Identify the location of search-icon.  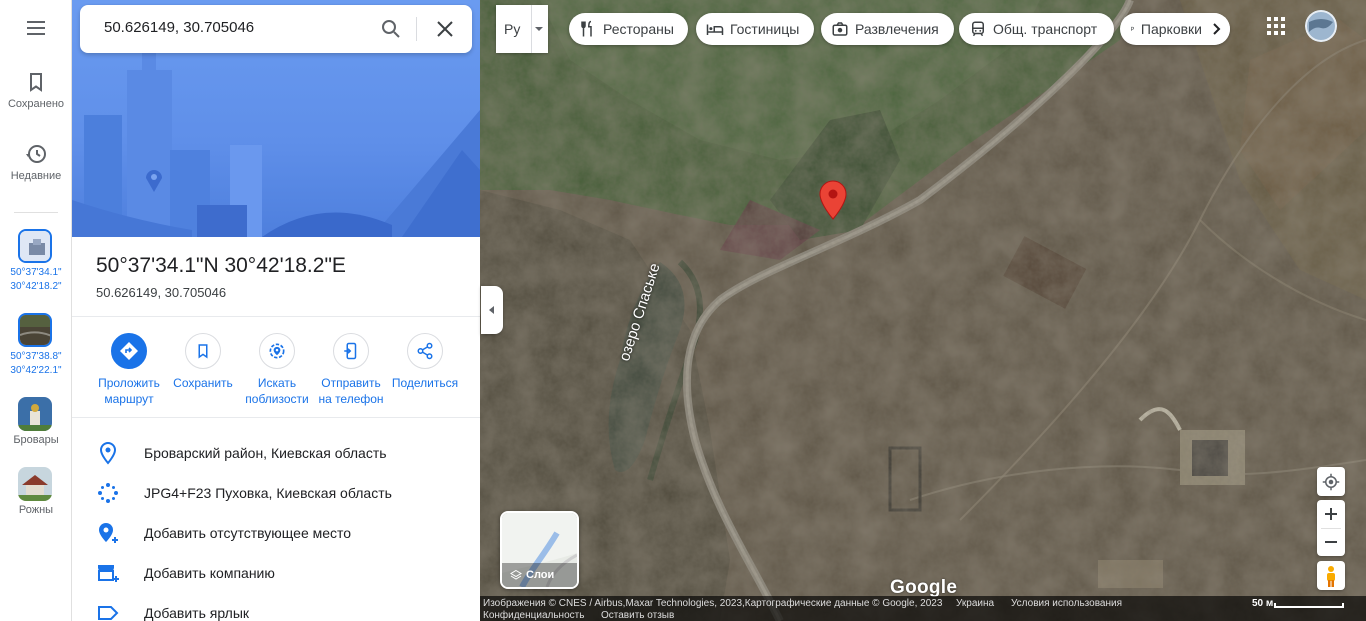
(391, 29).